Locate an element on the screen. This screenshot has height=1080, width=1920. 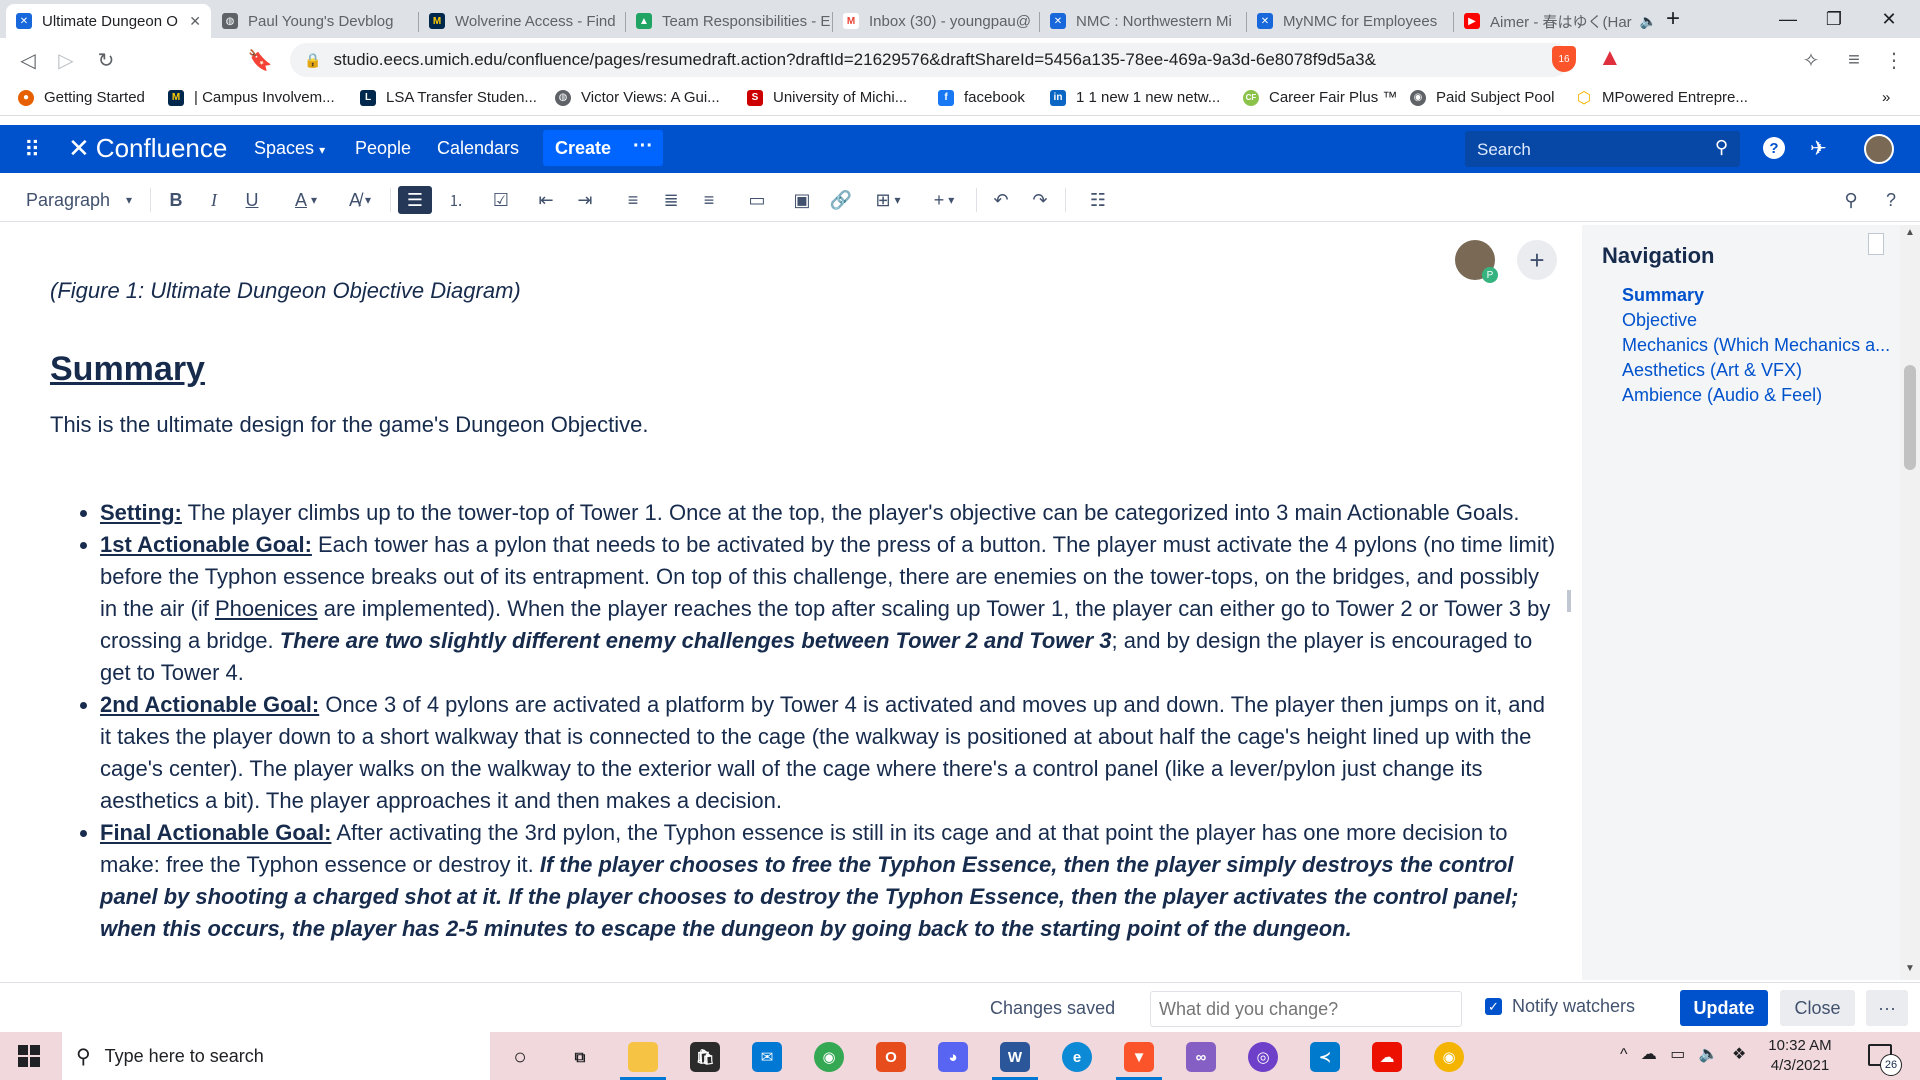
close-window-button: ✕ is located at coordinates (1889, 19).